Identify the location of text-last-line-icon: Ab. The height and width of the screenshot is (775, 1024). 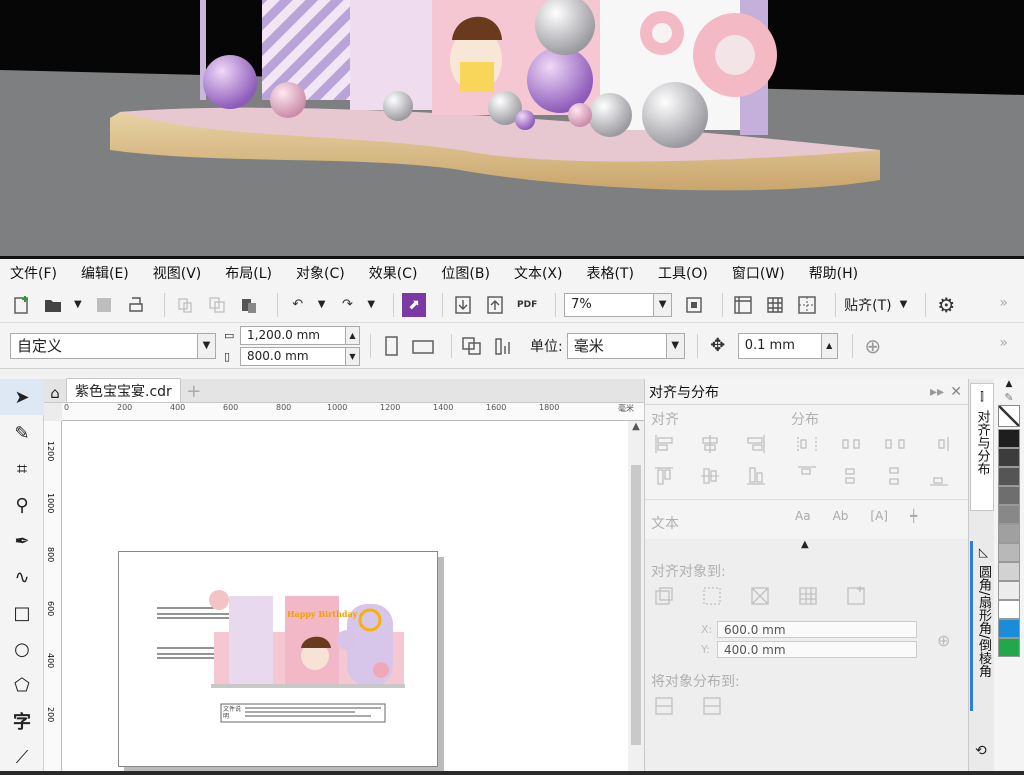
(841, 516).